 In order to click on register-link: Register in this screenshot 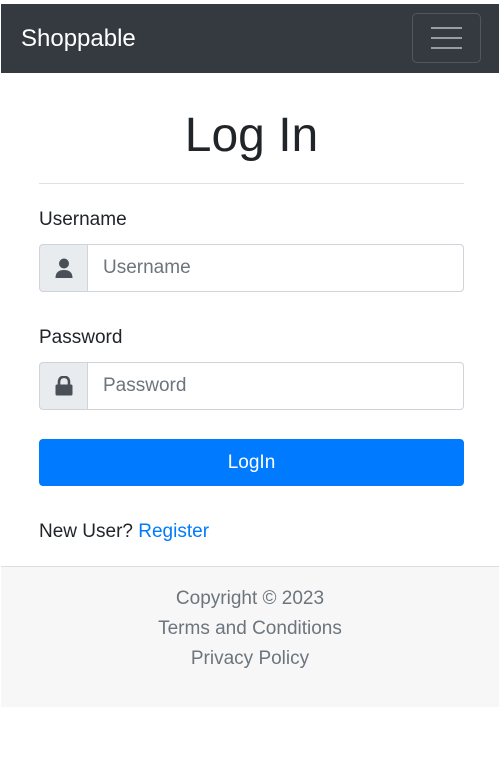, I will do `click(173, 531)`.